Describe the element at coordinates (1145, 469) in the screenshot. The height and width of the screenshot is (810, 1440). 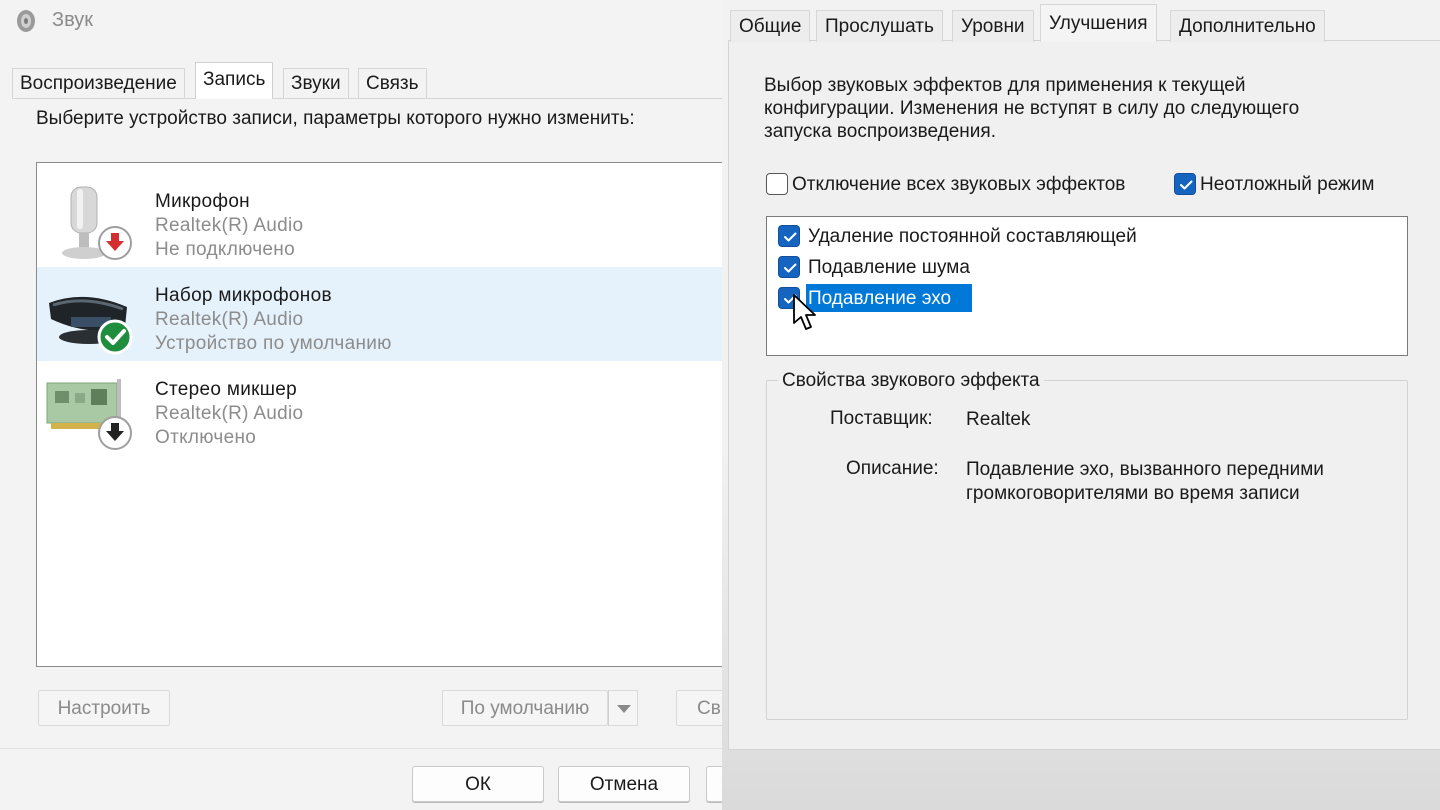
I see `description-value-line: Подавление эхо, вызванного передними` at that location.